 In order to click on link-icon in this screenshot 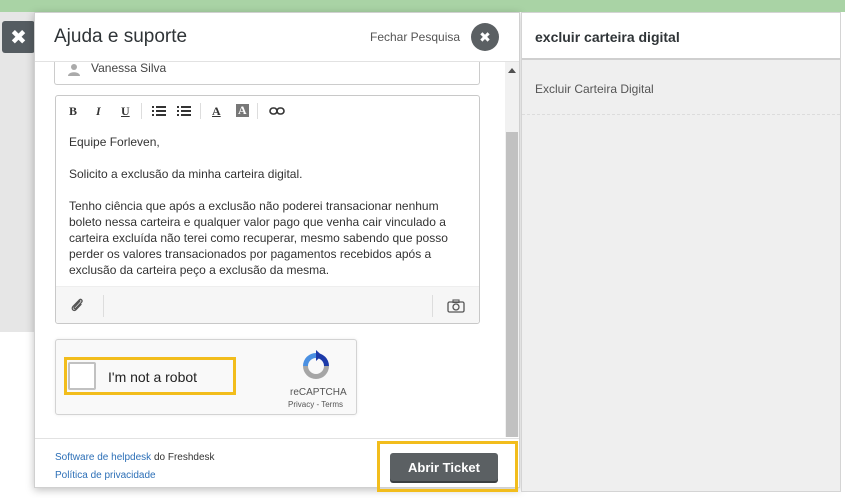, I will do `click(277, 111)`.